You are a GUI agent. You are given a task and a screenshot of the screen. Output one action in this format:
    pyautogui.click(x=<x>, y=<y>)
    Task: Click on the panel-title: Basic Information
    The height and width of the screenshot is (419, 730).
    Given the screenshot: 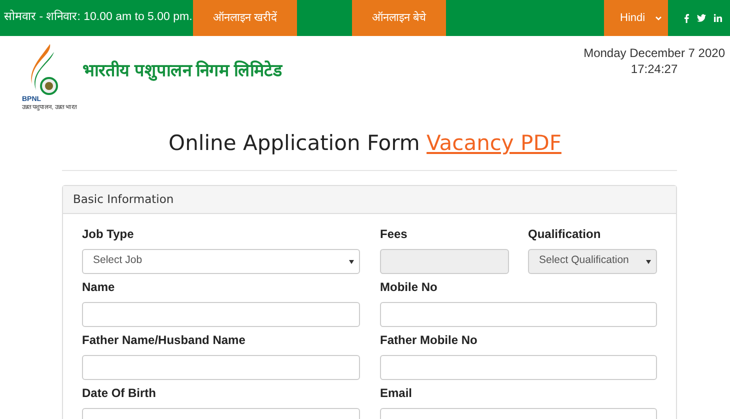 What is the action you would take?
    pyautogui.click(x=369, y=200)
    